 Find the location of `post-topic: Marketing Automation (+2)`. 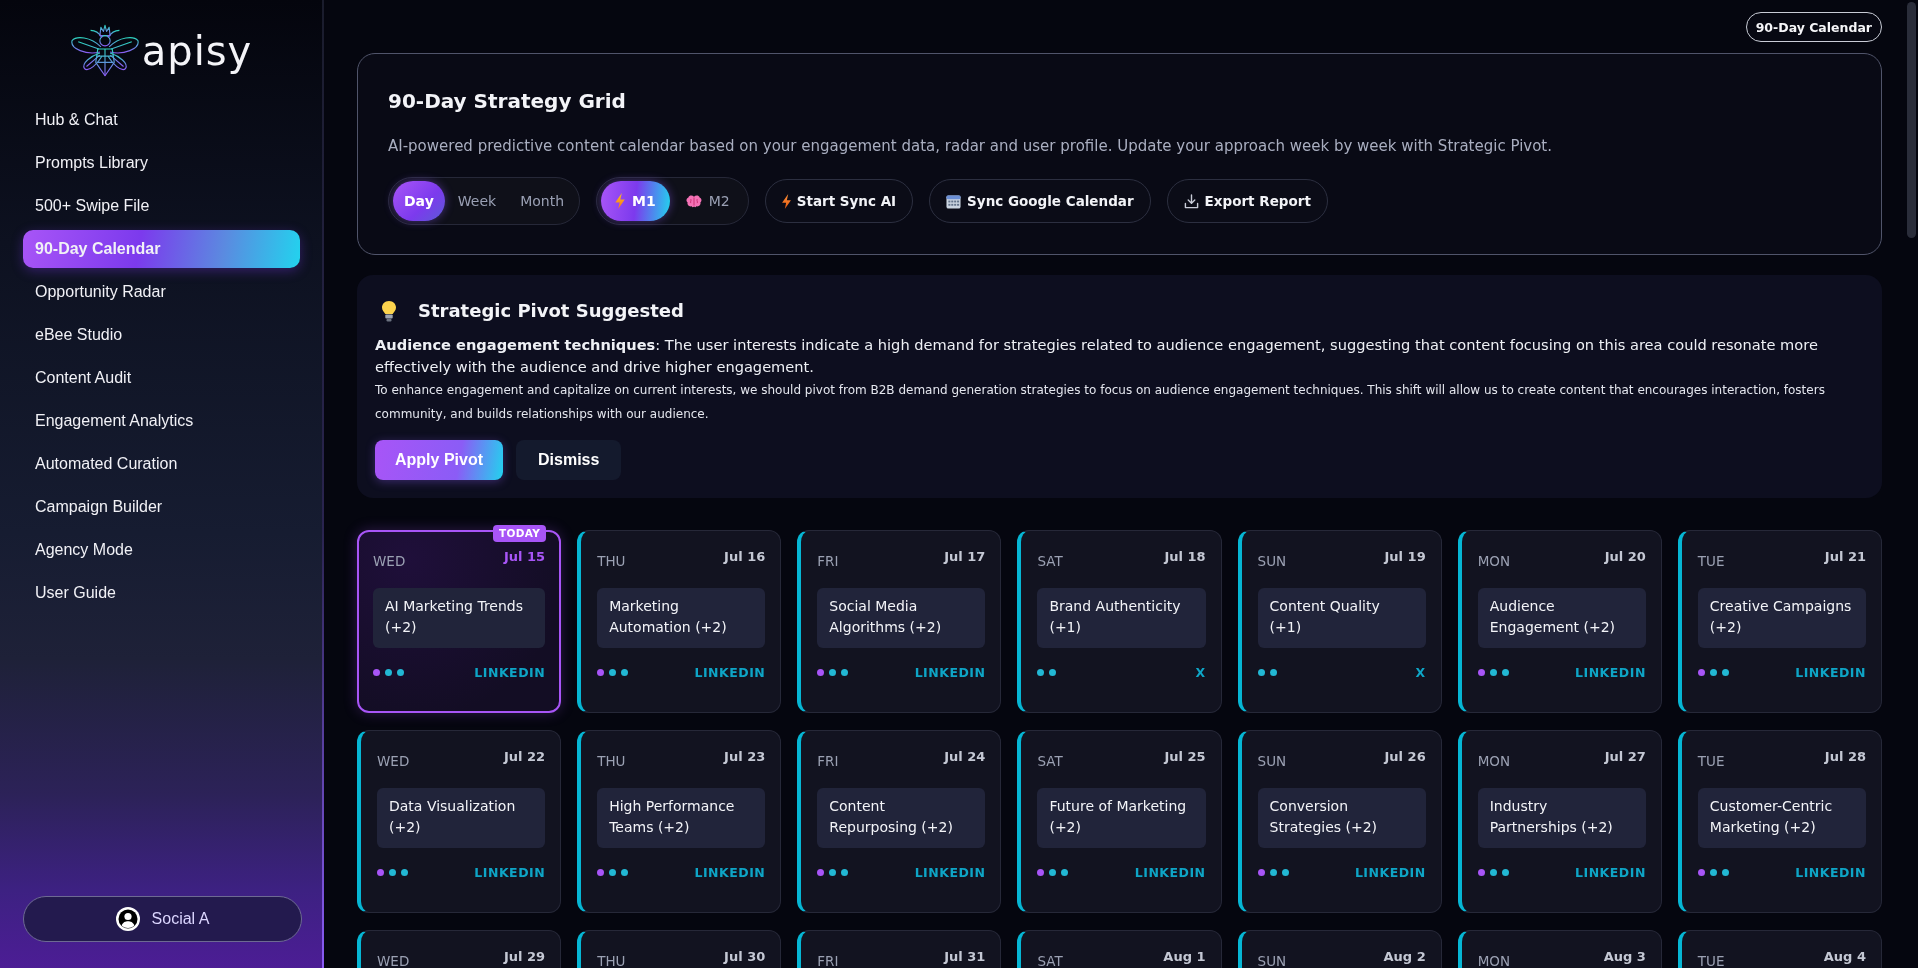

post-topic: Marketing Automation (+2) is located at coordinates (681, 618).